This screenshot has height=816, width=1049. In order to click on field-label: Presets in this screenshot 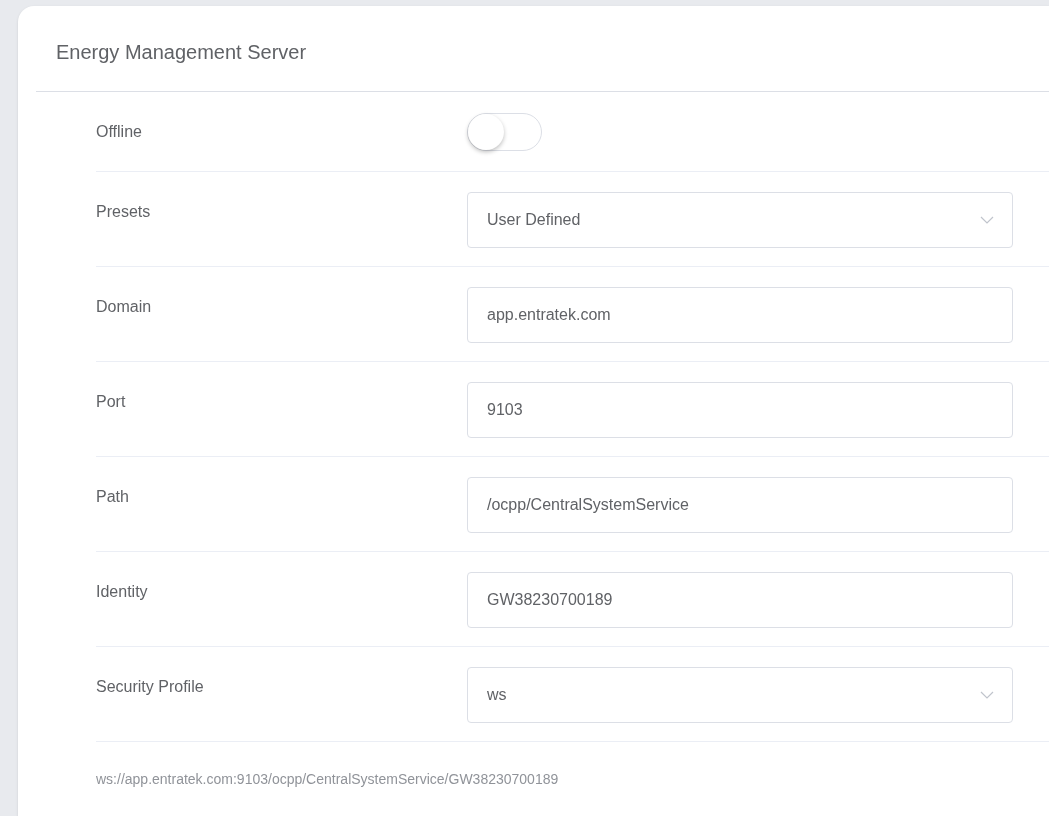, I will do `click(124, 212)`.